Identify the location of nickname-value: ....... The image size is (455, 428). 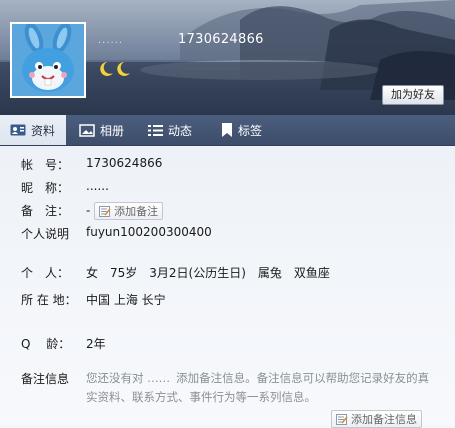
(97, 186).